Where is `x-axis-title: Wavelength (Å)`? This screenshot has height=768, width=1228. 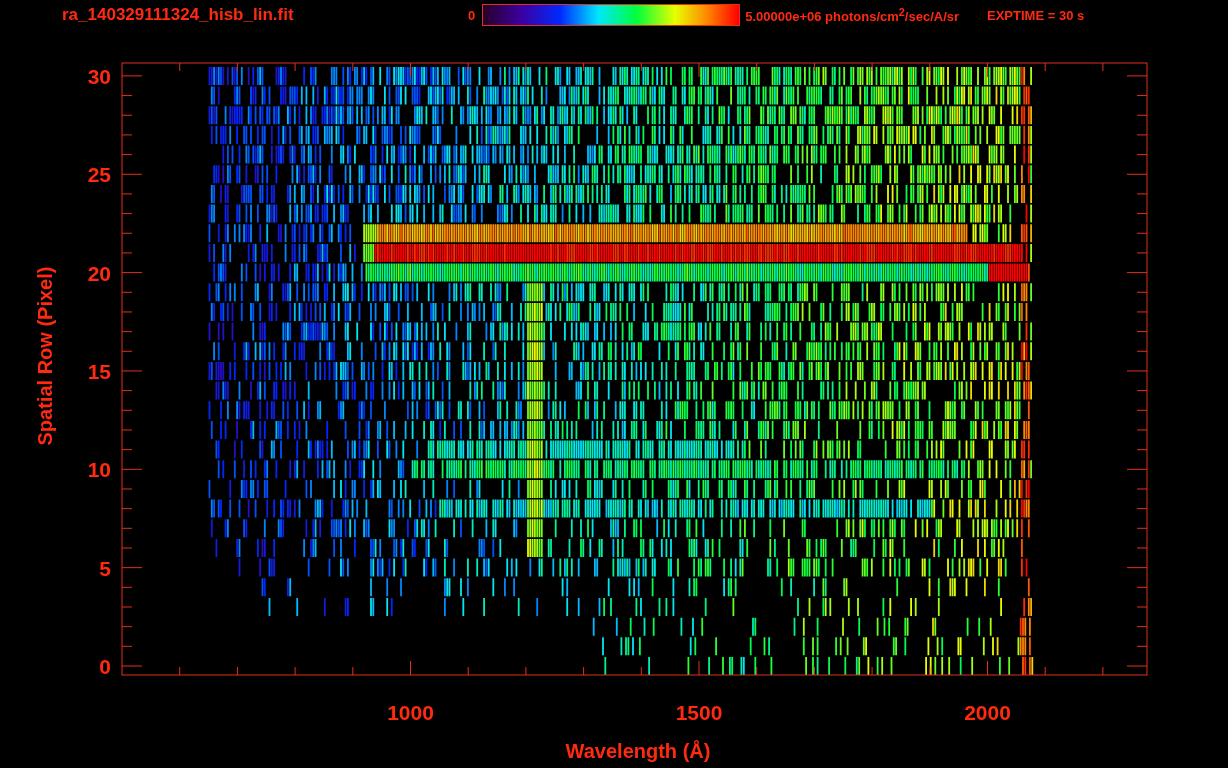
x-axis-title: Wavelength (Å) is located at coordinates (638, 751).